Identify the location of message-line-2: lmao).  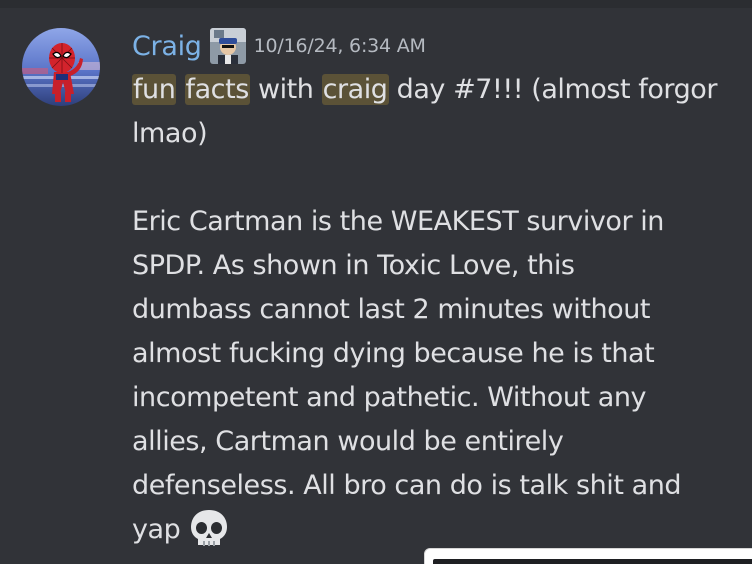
(170, 133).